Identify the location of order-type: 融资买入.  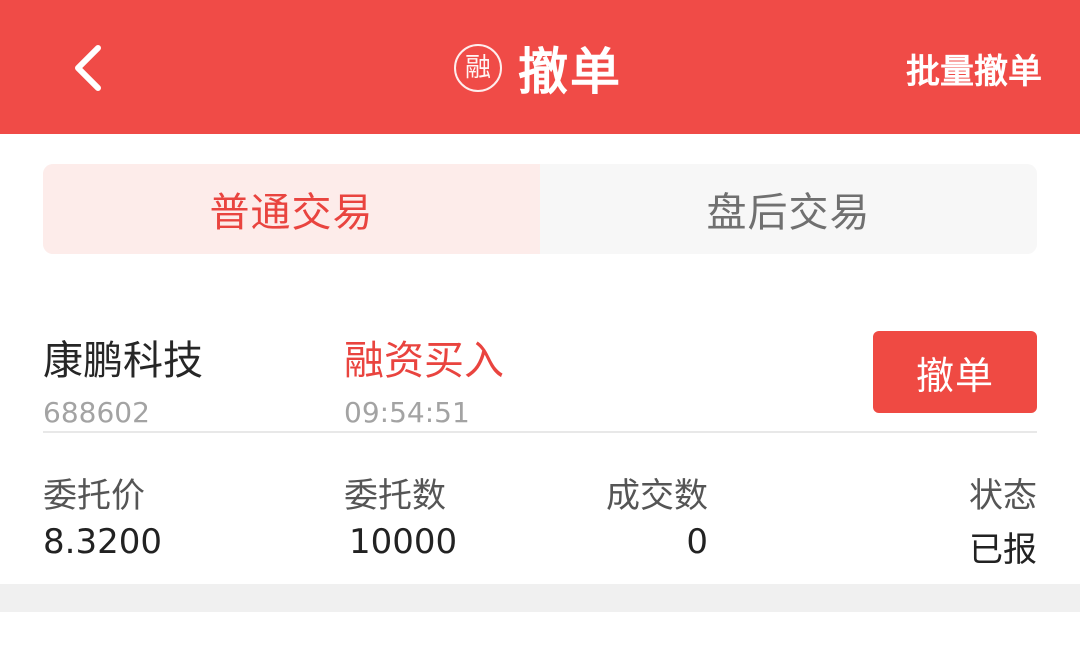
(424, 361).